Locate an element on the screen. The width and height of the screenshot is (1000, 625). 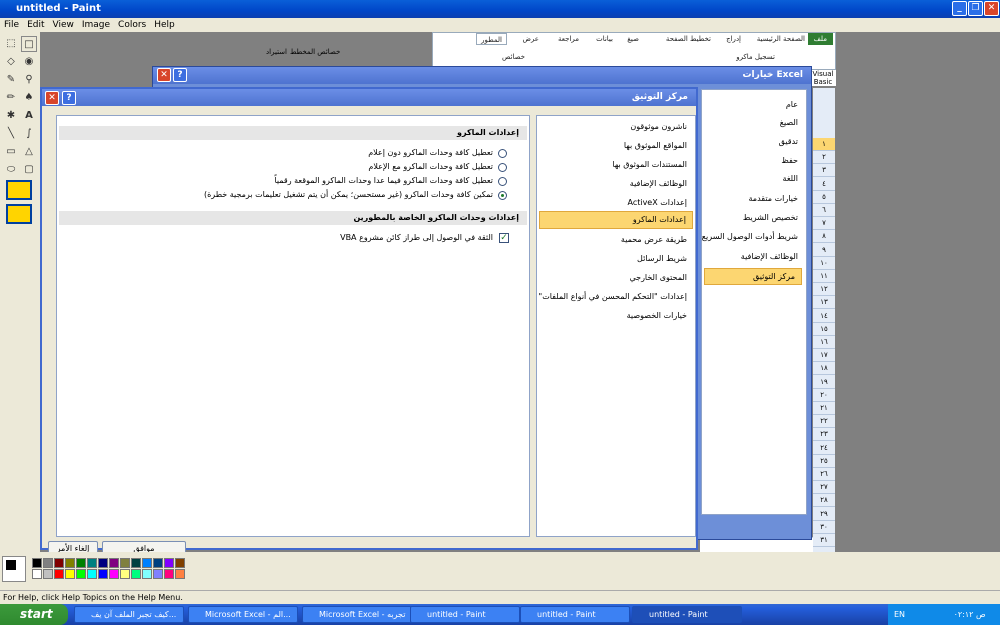
tab-formulas: صيغ is located at coordinates (633, 39).